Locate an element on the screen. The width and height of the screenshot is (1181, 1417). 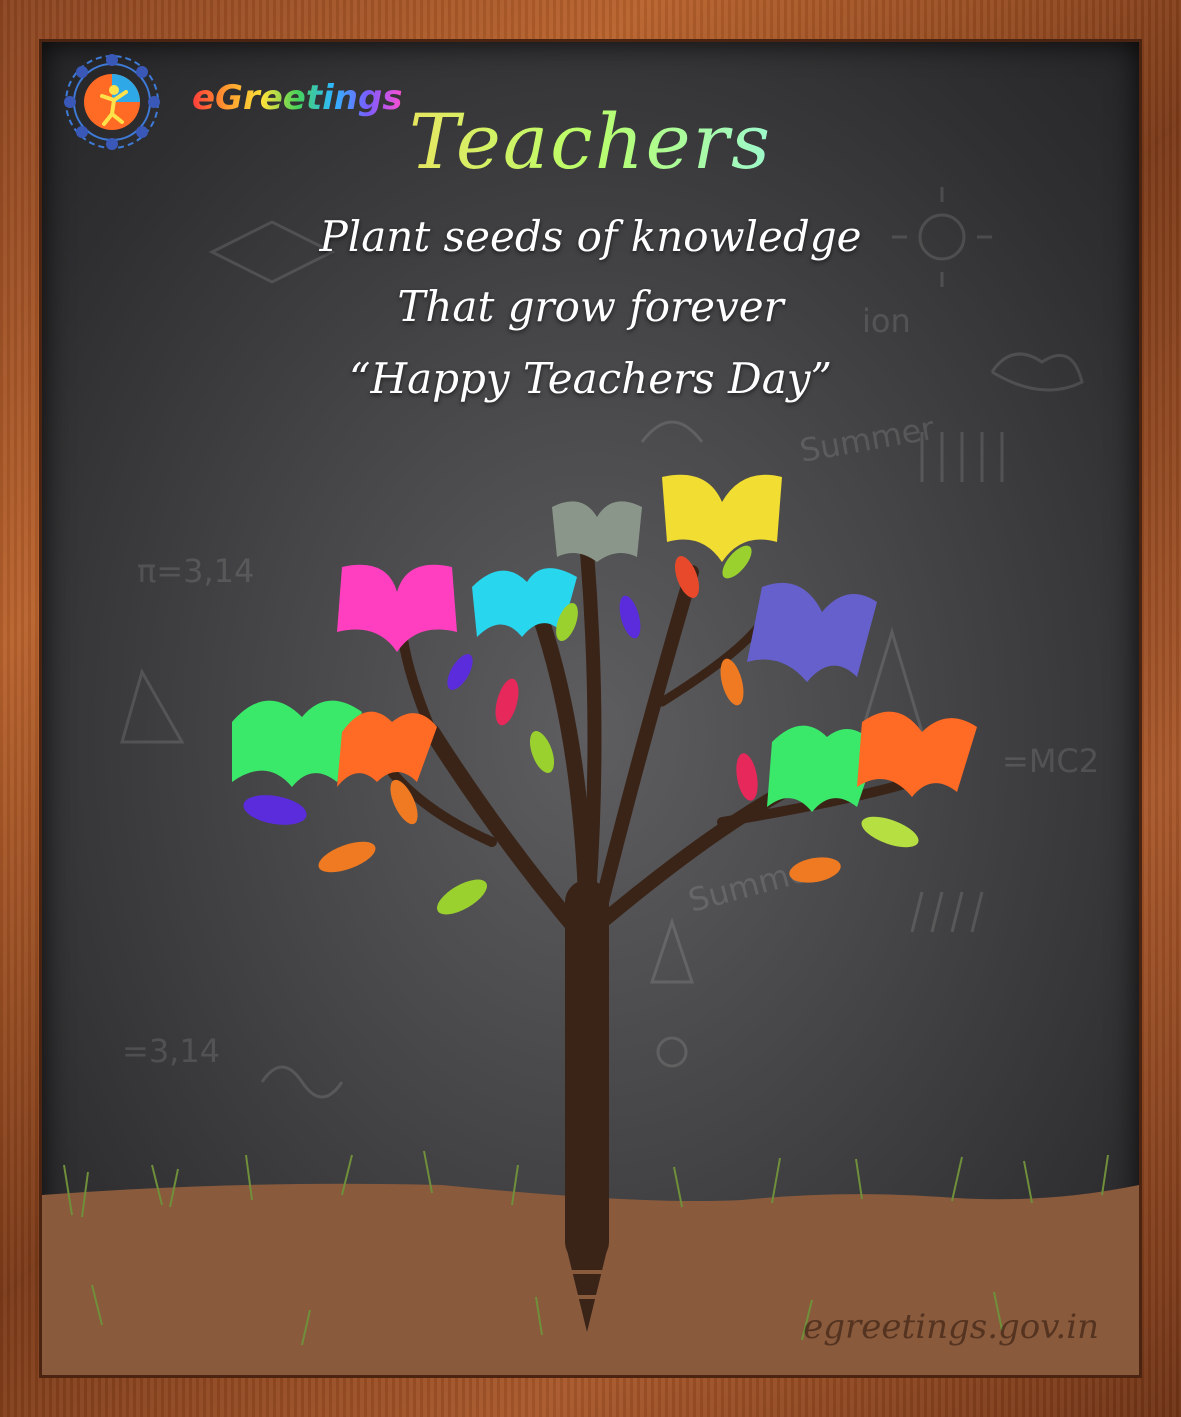
message-line-2: That grow forever is located at coordinates (590, 306).